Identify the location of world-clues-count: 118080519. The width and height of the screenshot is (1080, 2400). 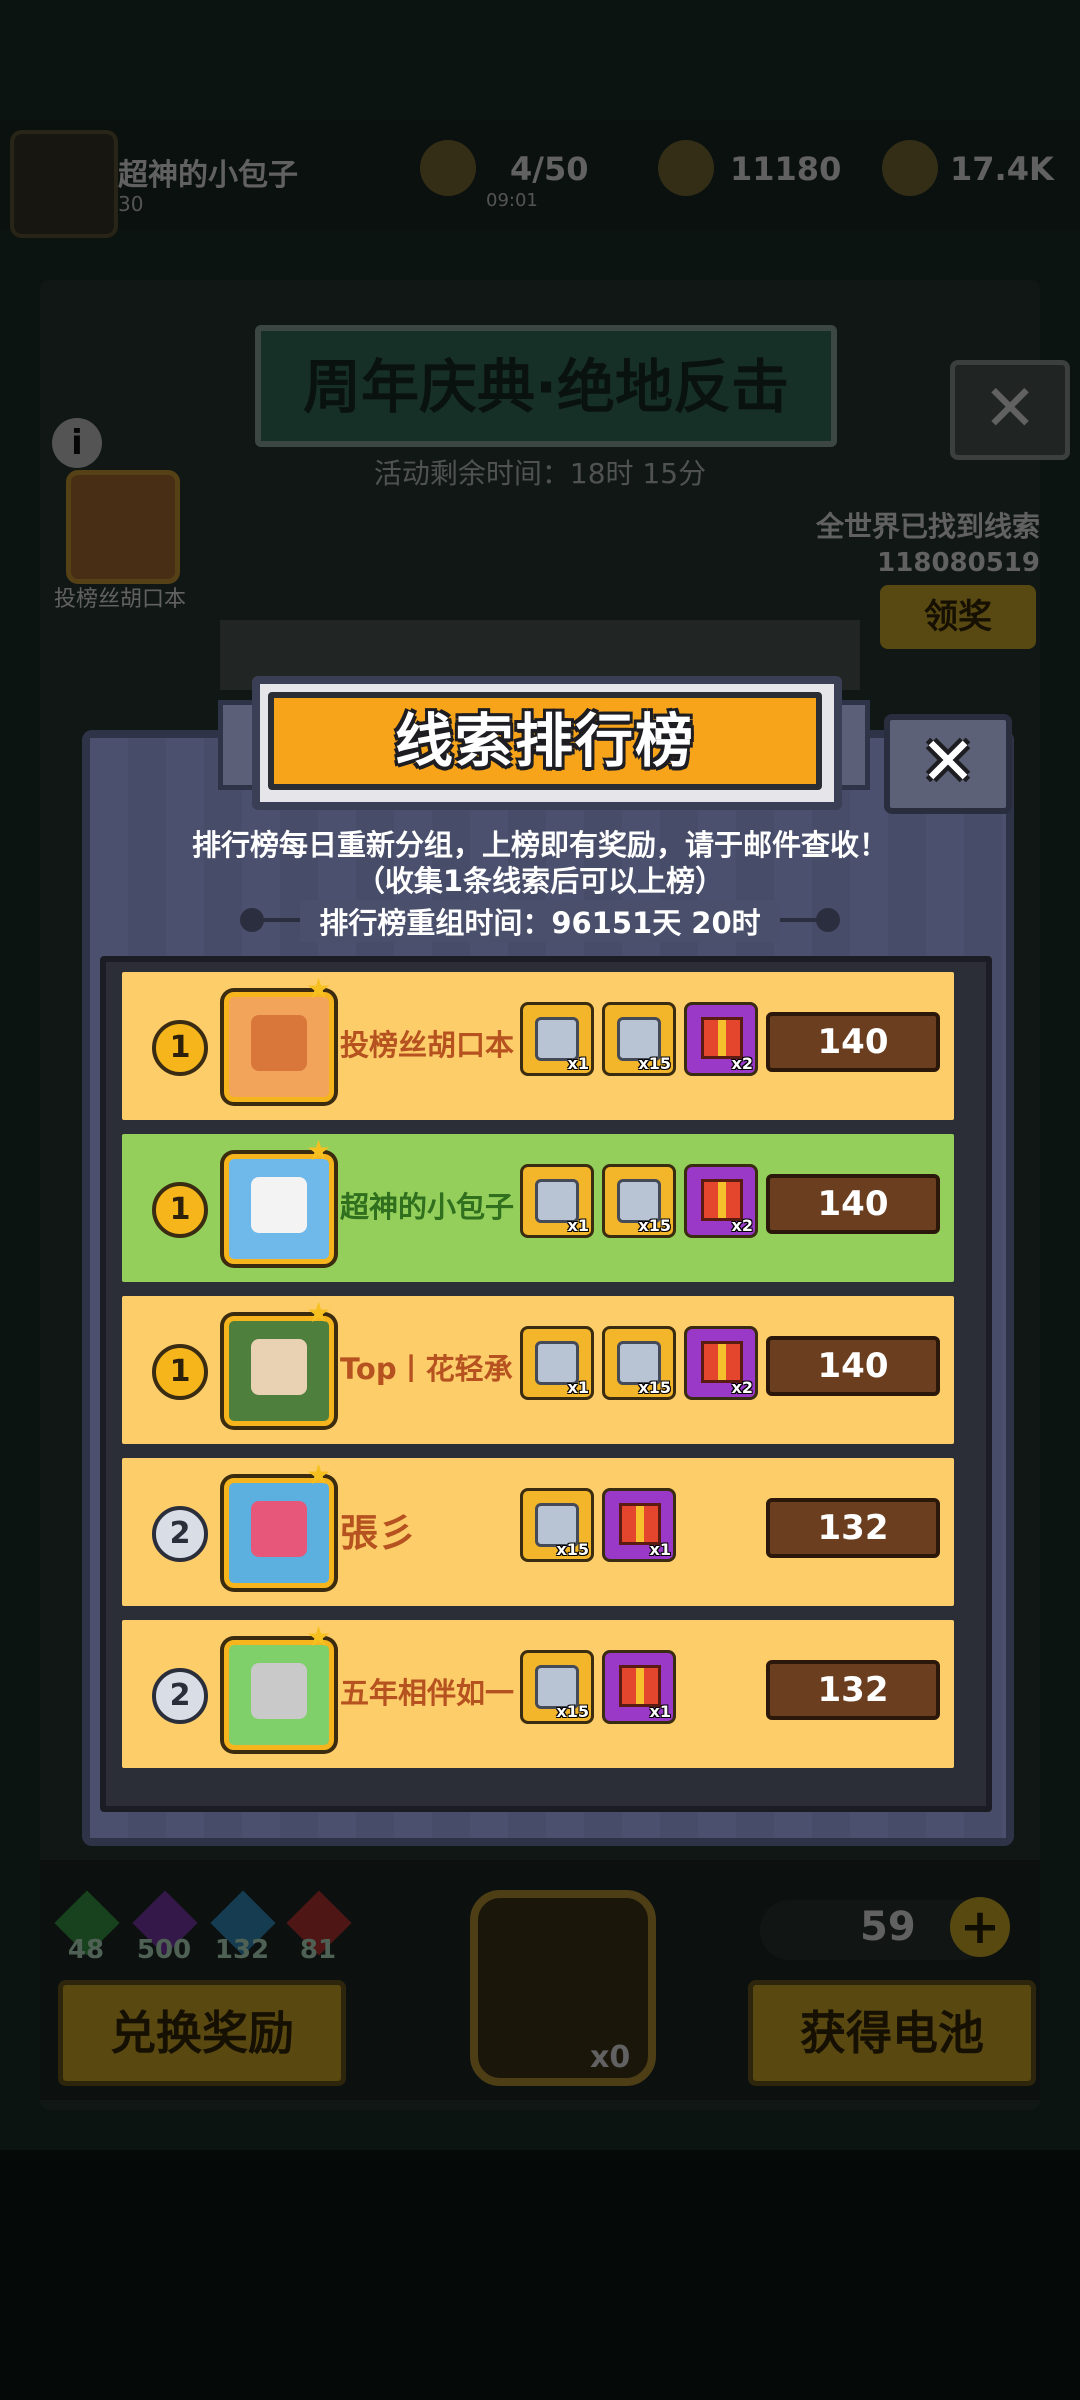
(958, 563).